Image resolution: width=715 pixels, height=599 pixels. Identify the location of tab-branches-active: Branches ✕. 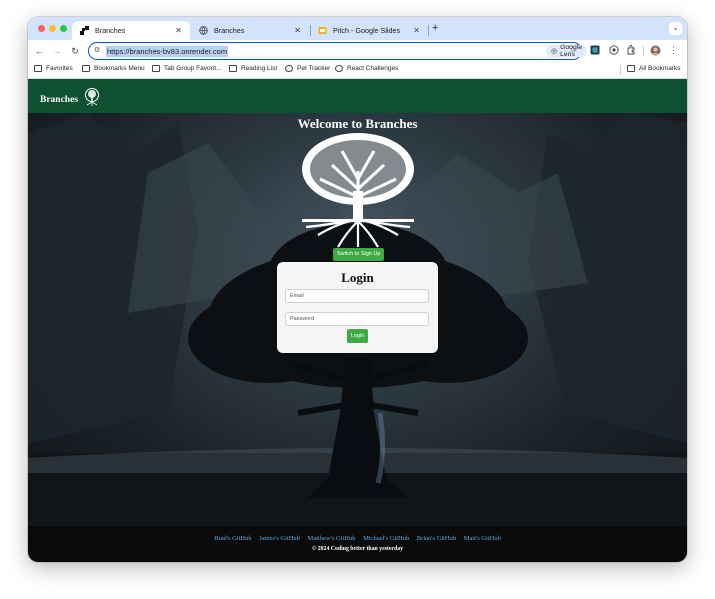
(131, 30).